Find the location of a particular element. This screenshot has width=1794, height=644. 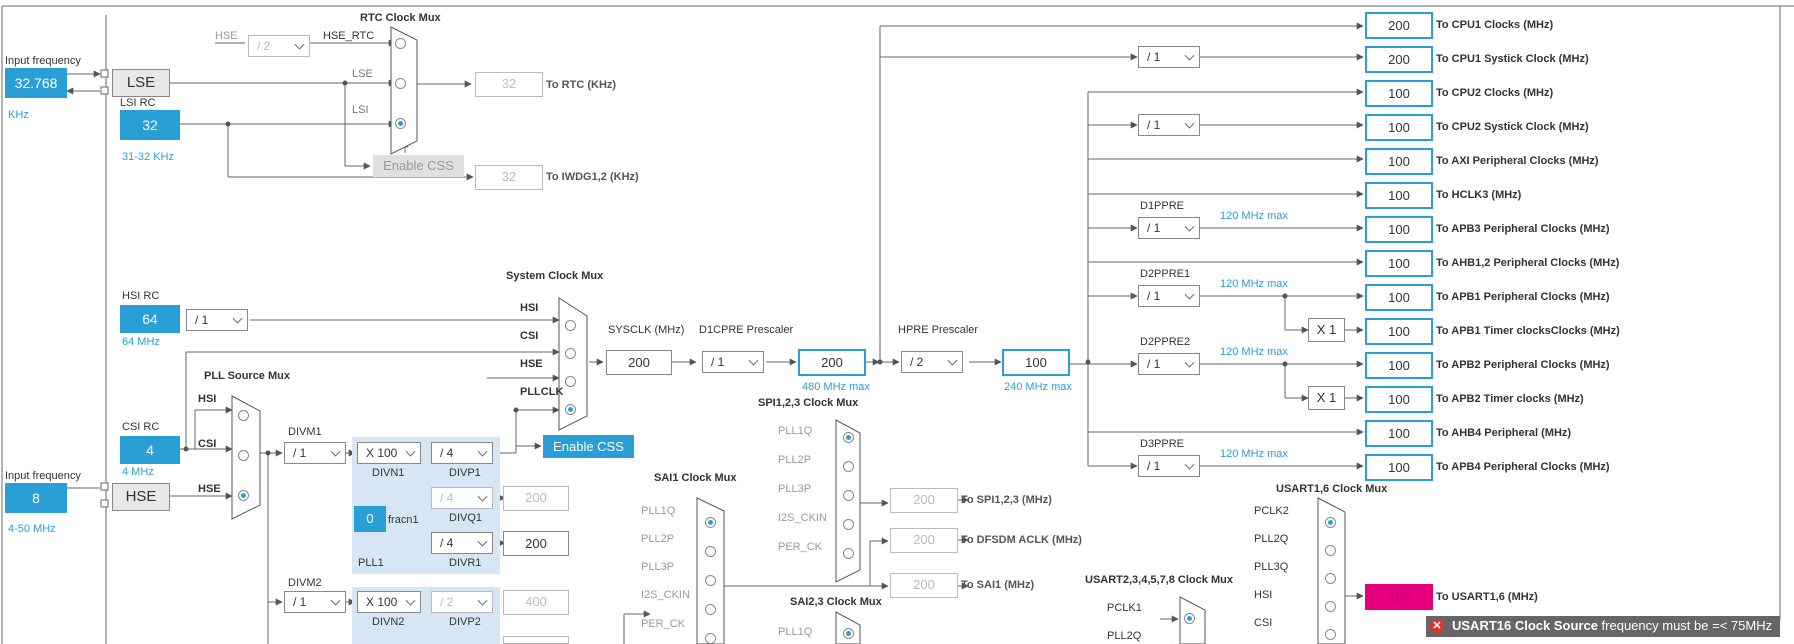

lsi-rc-caption: LSI RC is located at coordinates (138, 103).